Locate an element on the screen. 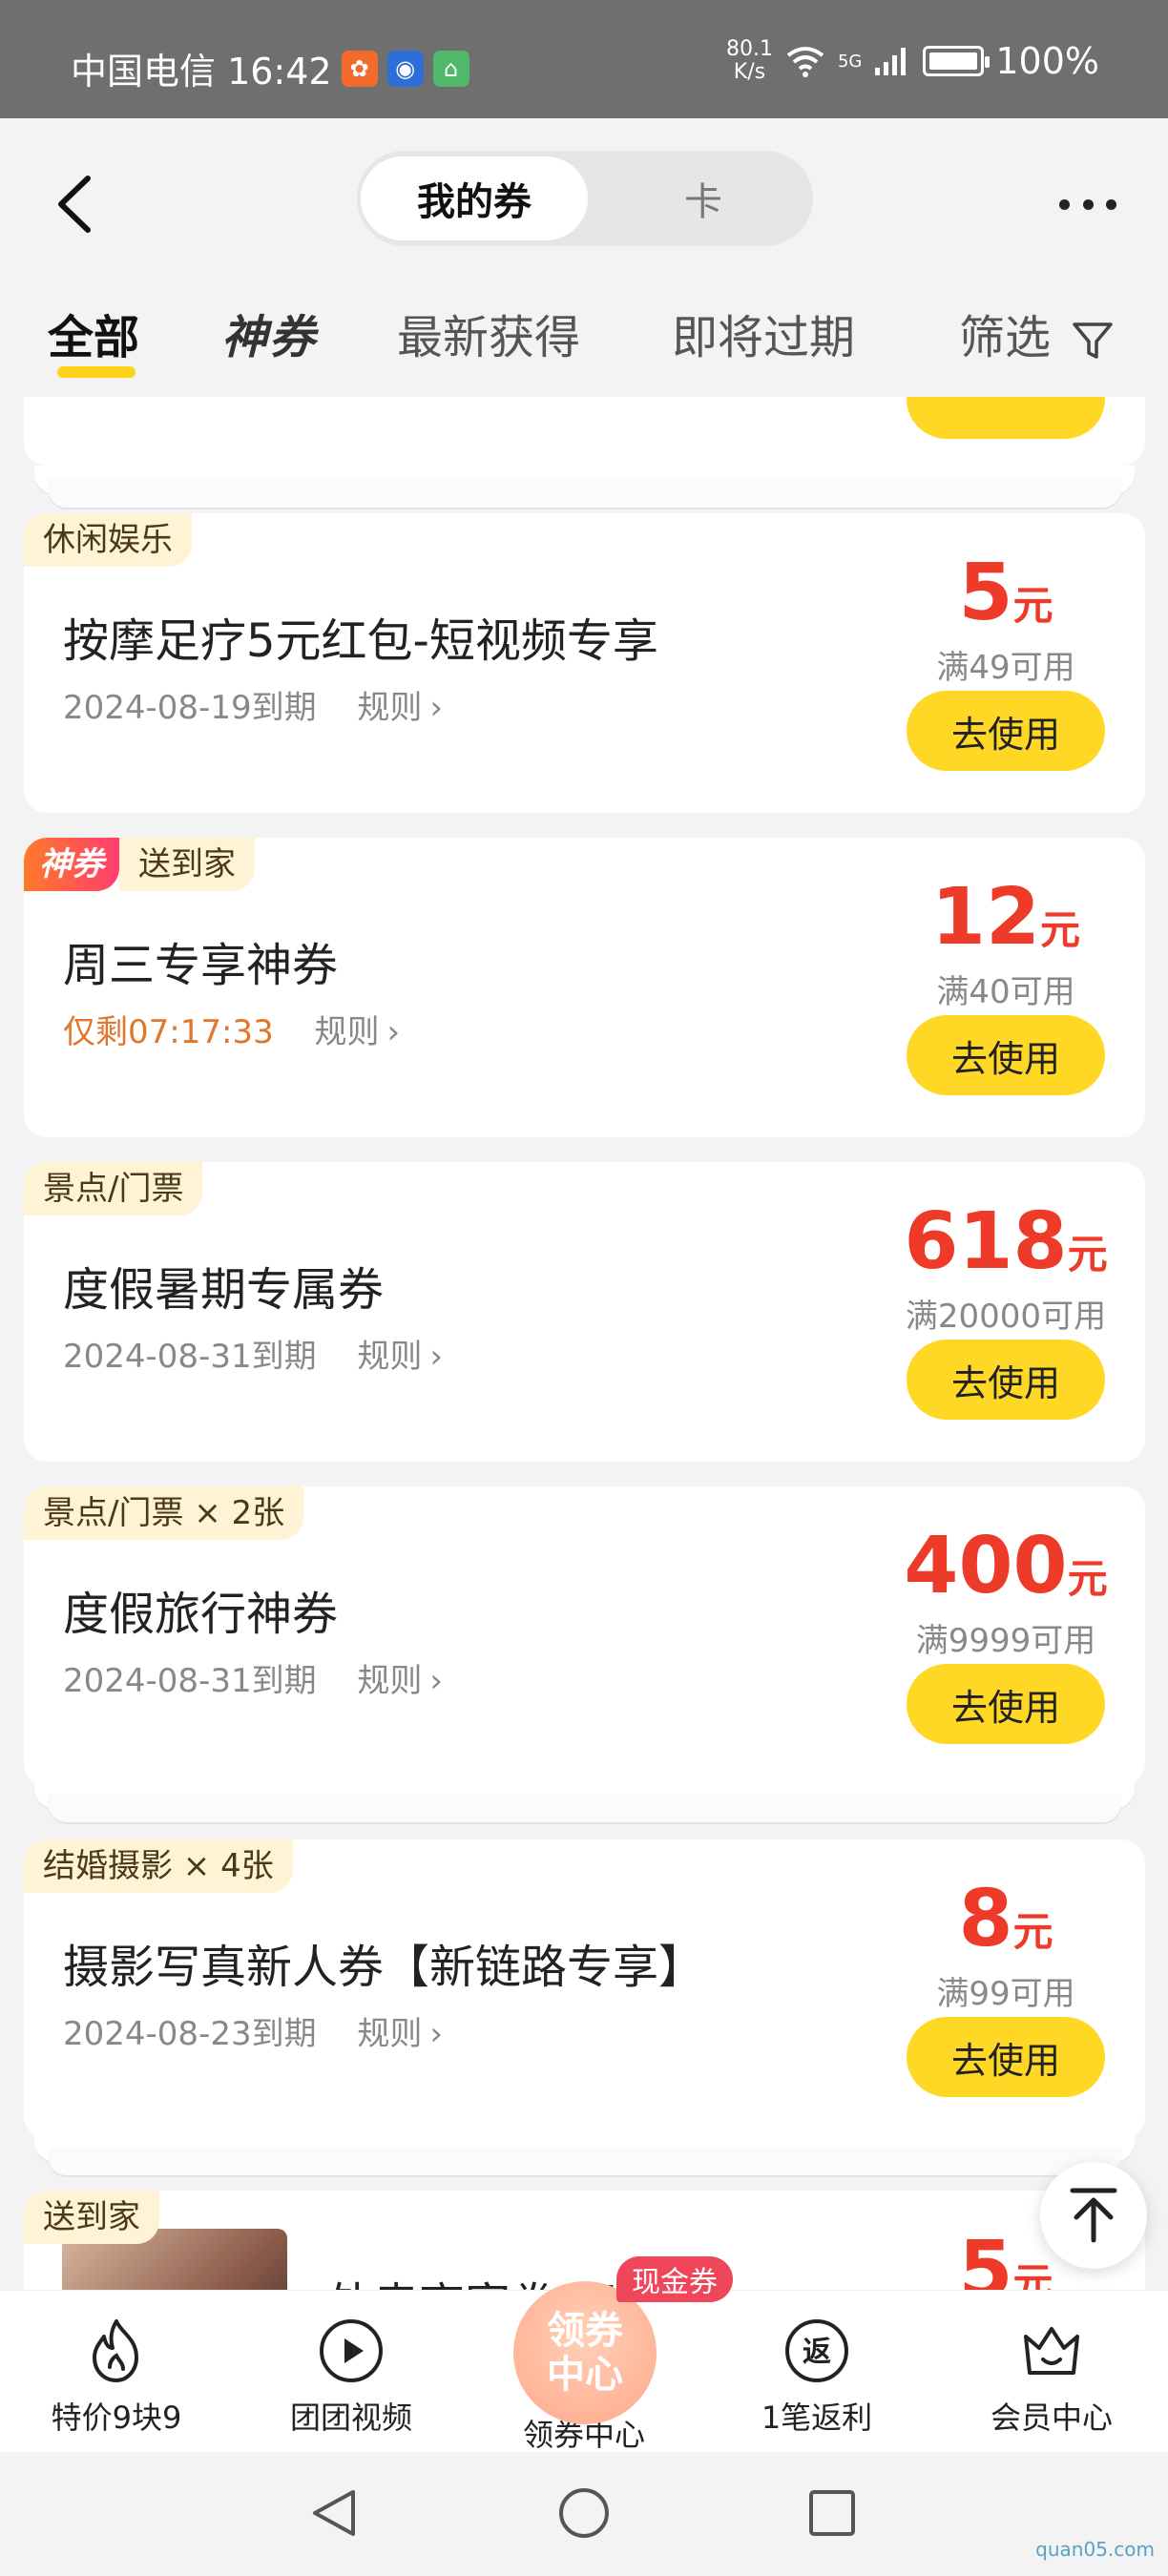 This screenshot has width=1168, height=2576. category-tag-label: 景点/门票 is located at coordinates (113, 1188).